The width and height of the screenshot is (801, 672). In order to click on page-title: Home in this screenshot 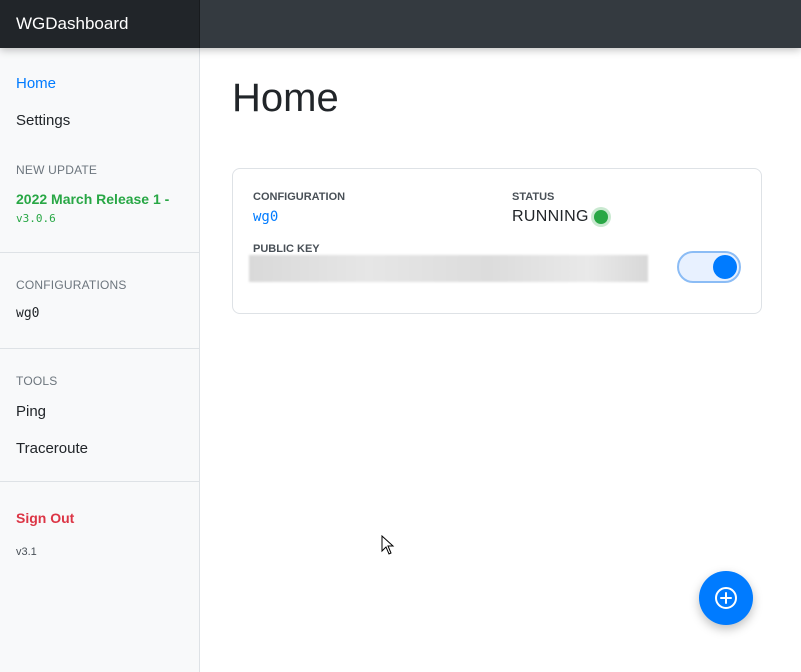, I will do `click(285, 98)`.